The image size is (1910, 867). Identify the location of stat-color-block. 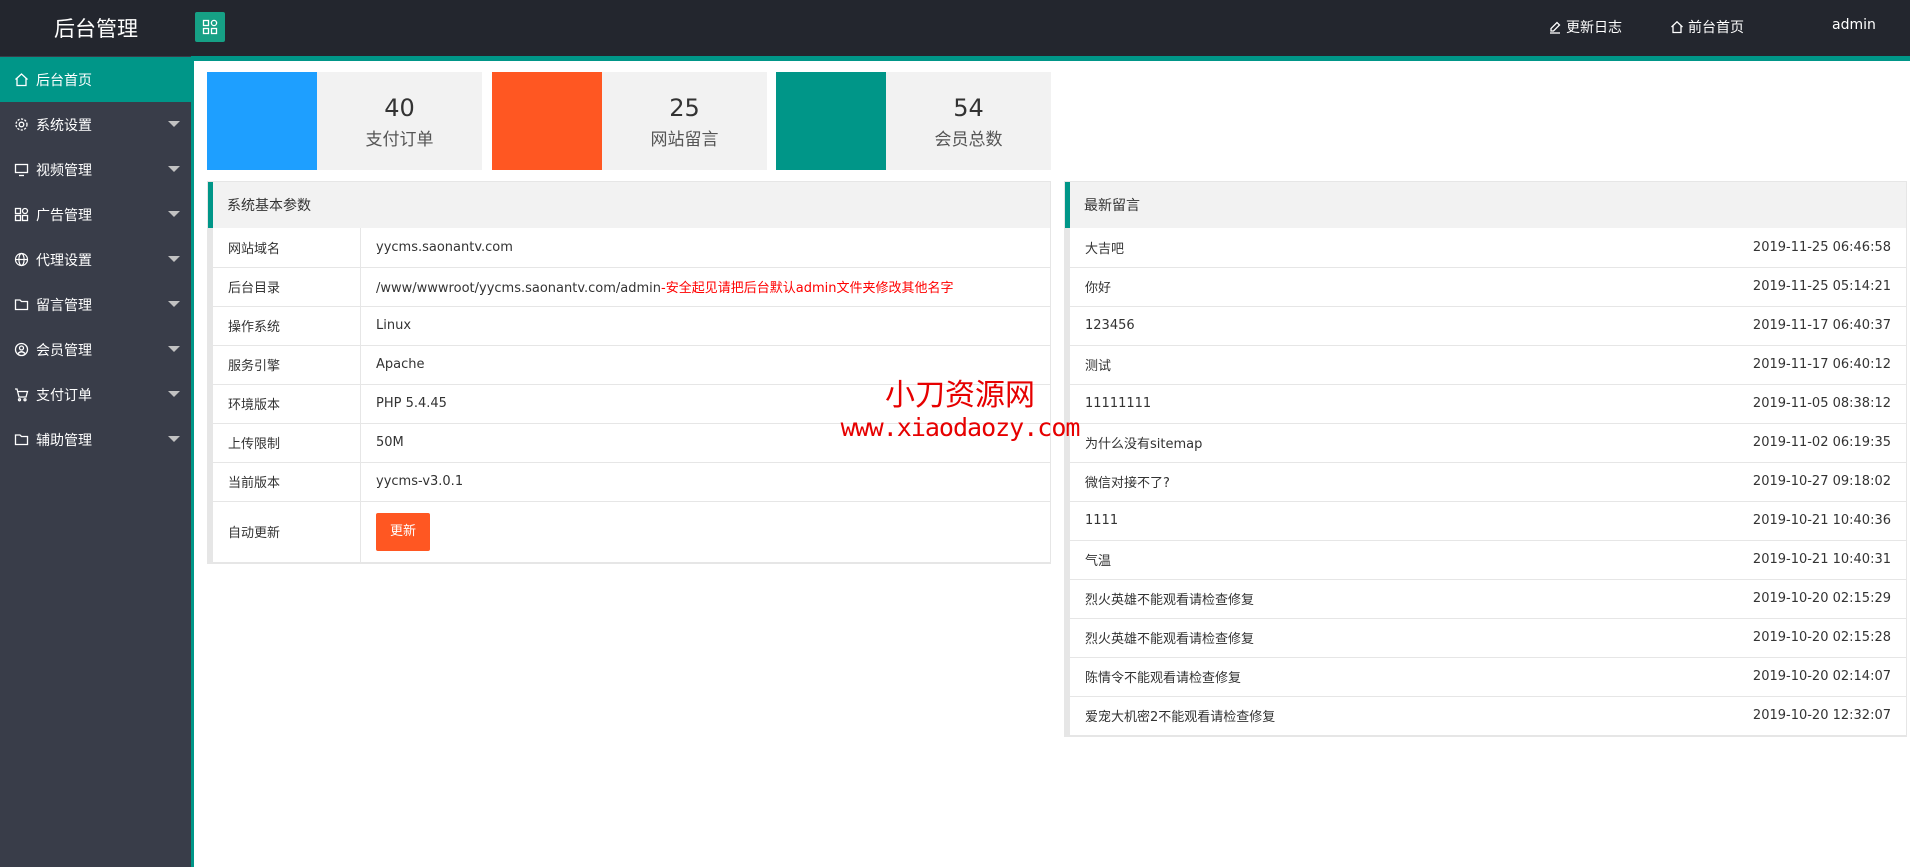
(262, 121).